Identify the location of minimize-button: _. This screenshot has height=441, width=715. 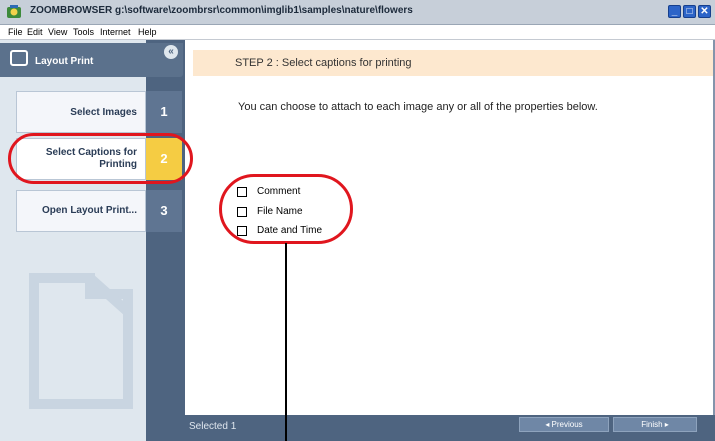
(674, 11).